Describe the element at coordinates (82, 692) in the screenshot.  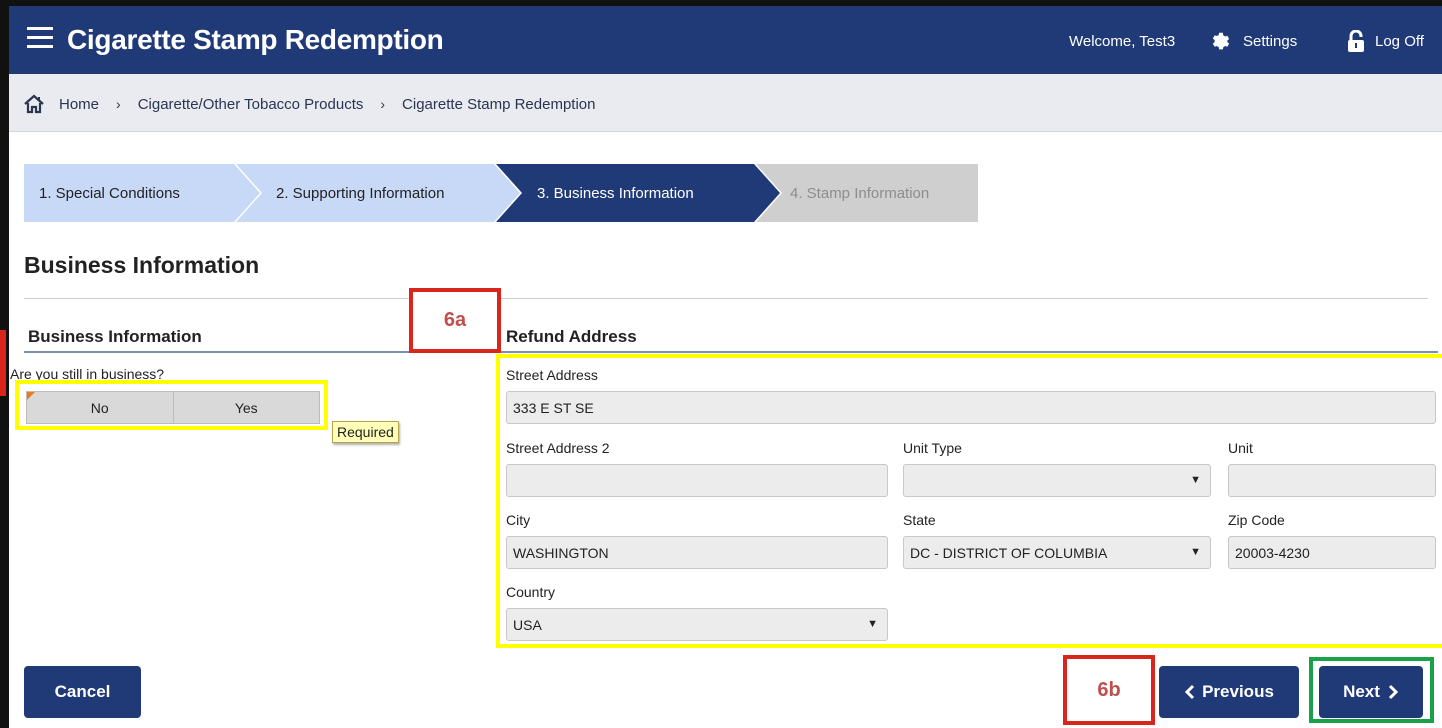
I see `cancel-button: Cancel` at that location.